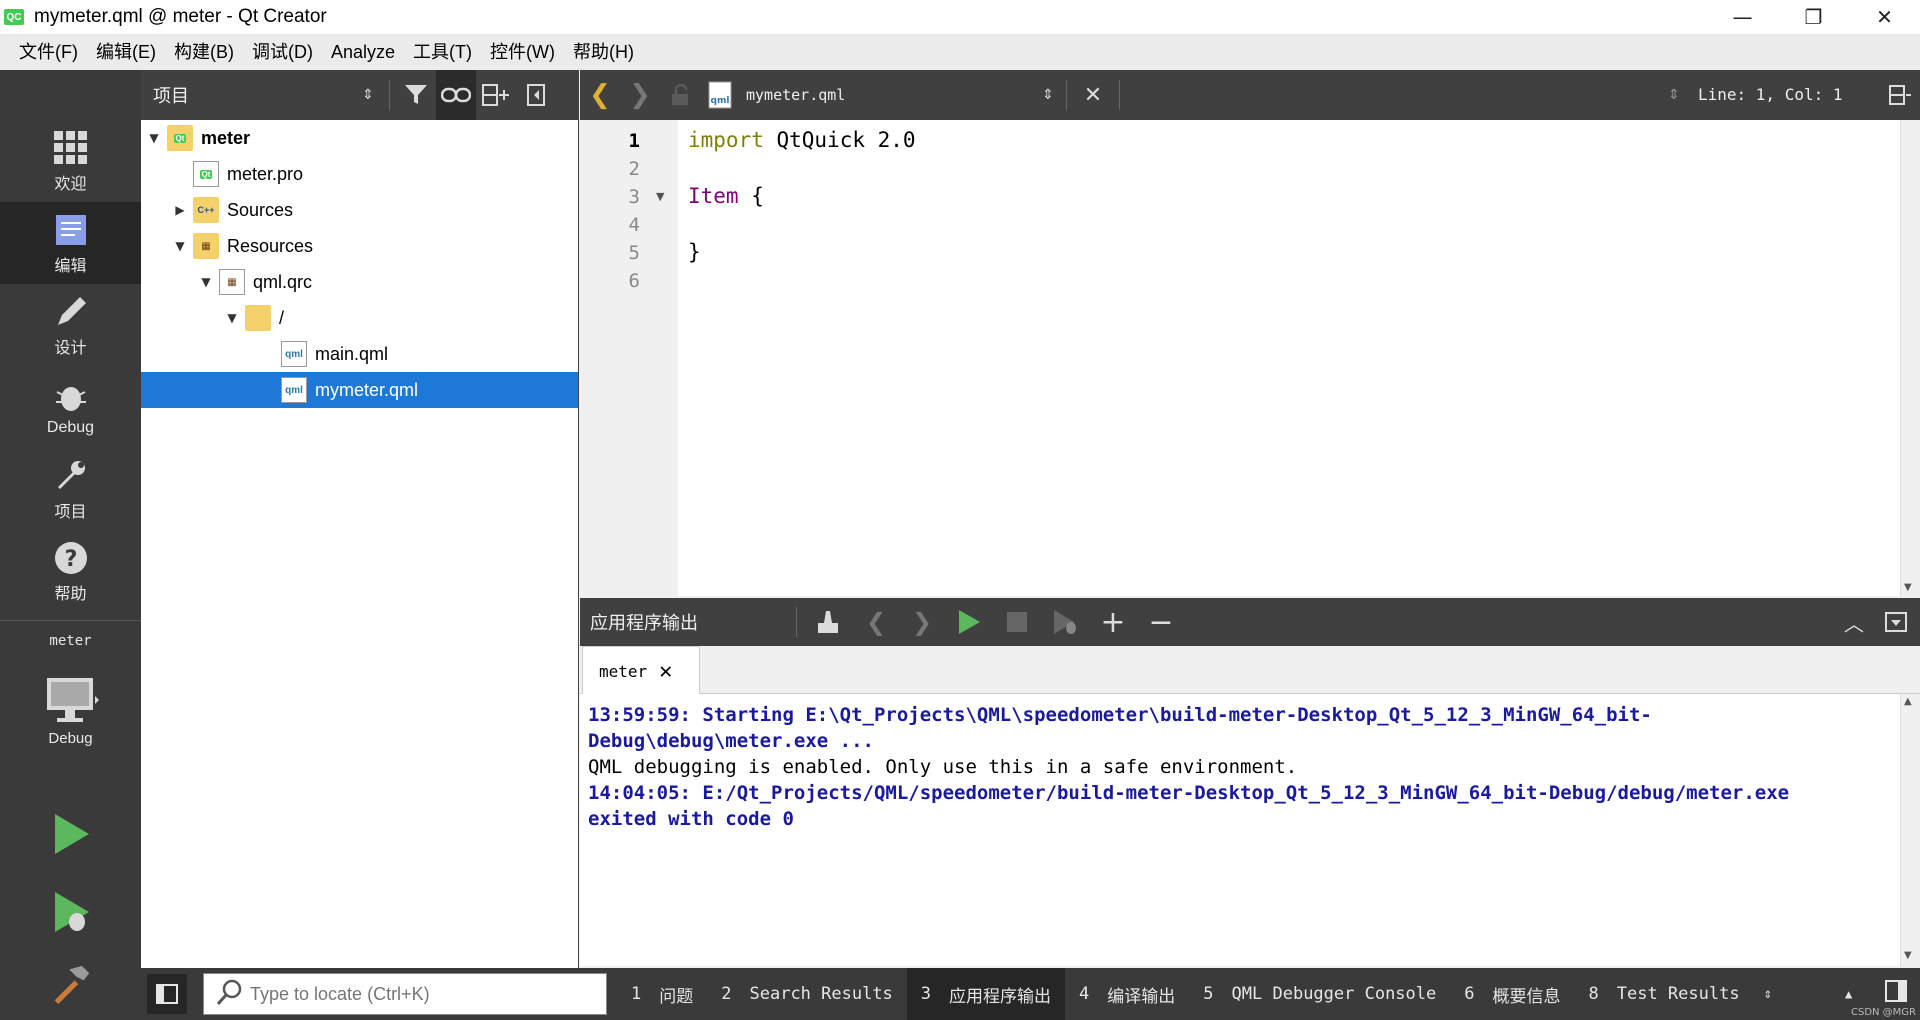 The image size is (1920, 1020). Describe the element at coordinates (660, 196) in the screenshot. I see `fold-arrow-icon: ▼` at that location.